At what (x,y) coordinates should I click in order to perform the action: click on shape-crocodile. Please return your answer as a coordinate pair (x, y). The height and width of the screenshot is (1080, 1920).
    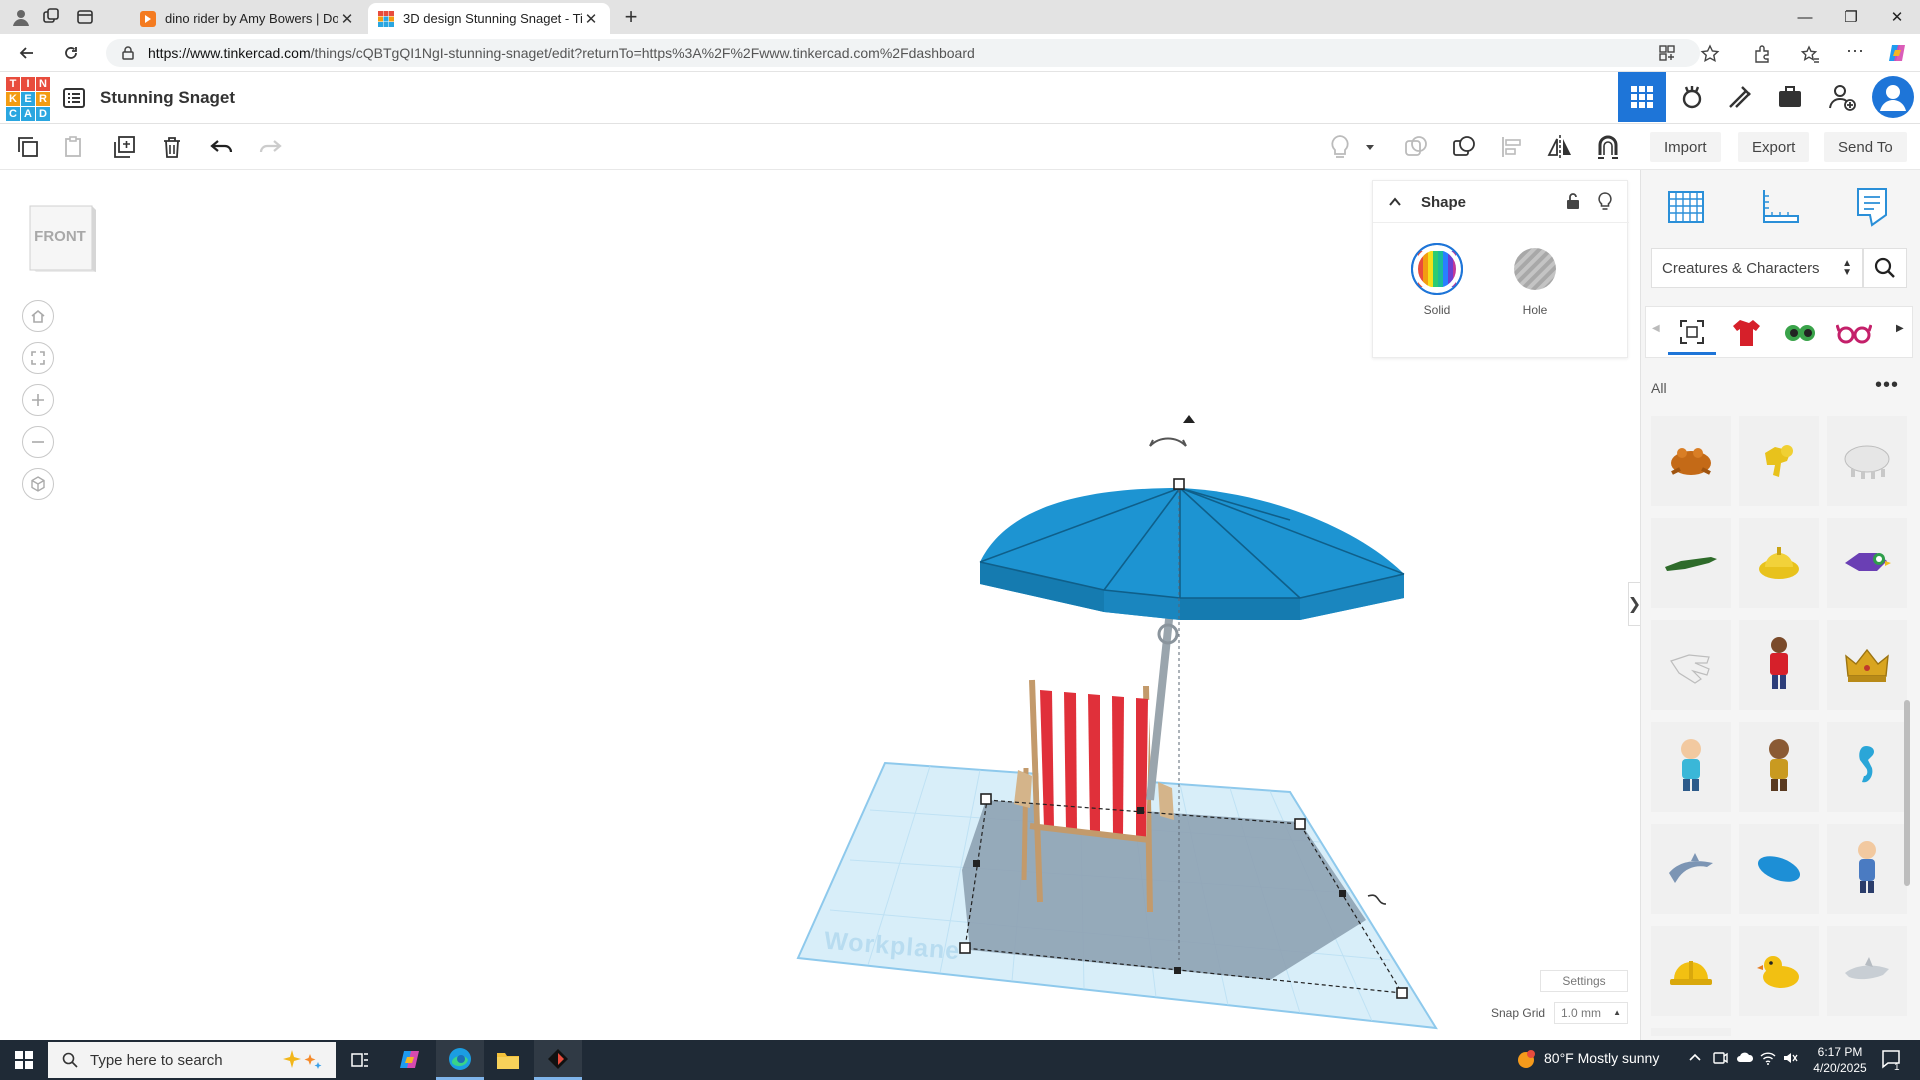
    Looking at the image, I should click on (1691, 563).